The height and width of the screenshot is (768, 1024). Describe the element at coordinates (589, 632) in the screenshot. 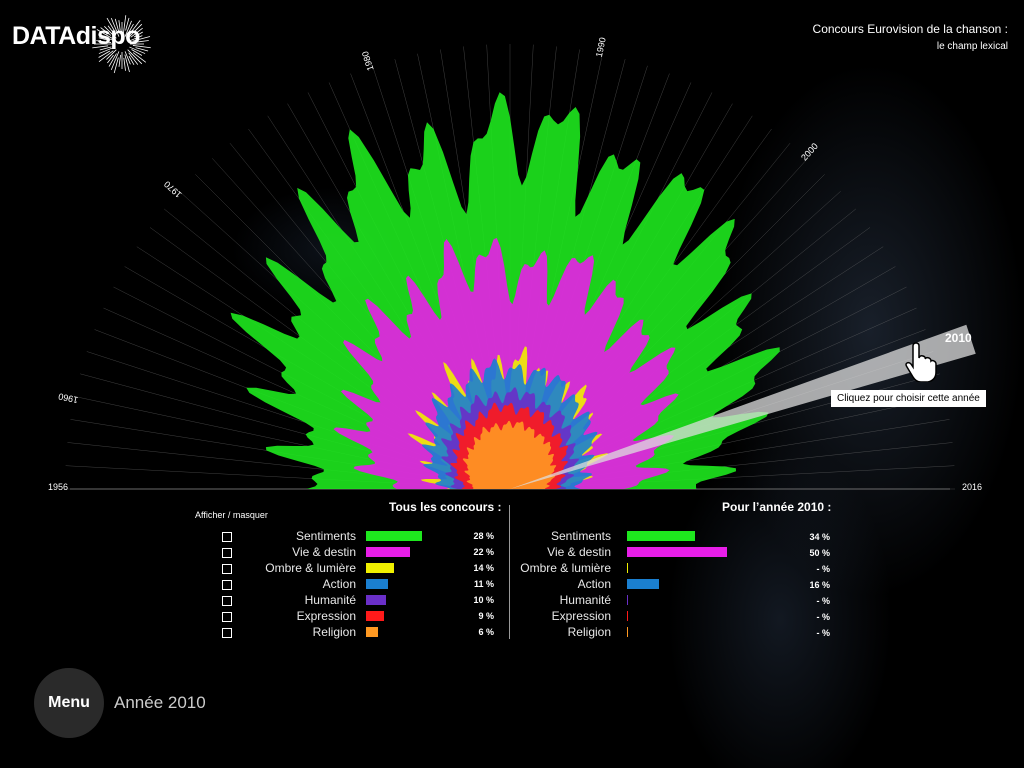

I see `category-label-year: Religion` at that location.